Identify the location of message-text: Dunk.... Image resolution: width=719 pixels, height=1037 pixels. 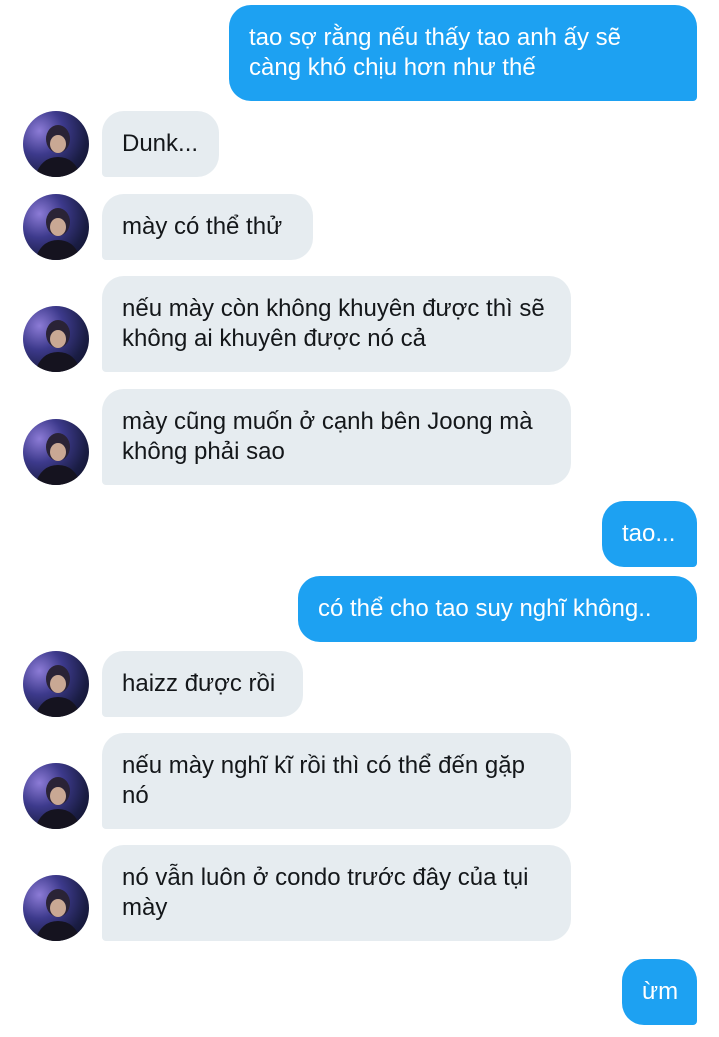
(160, 143).